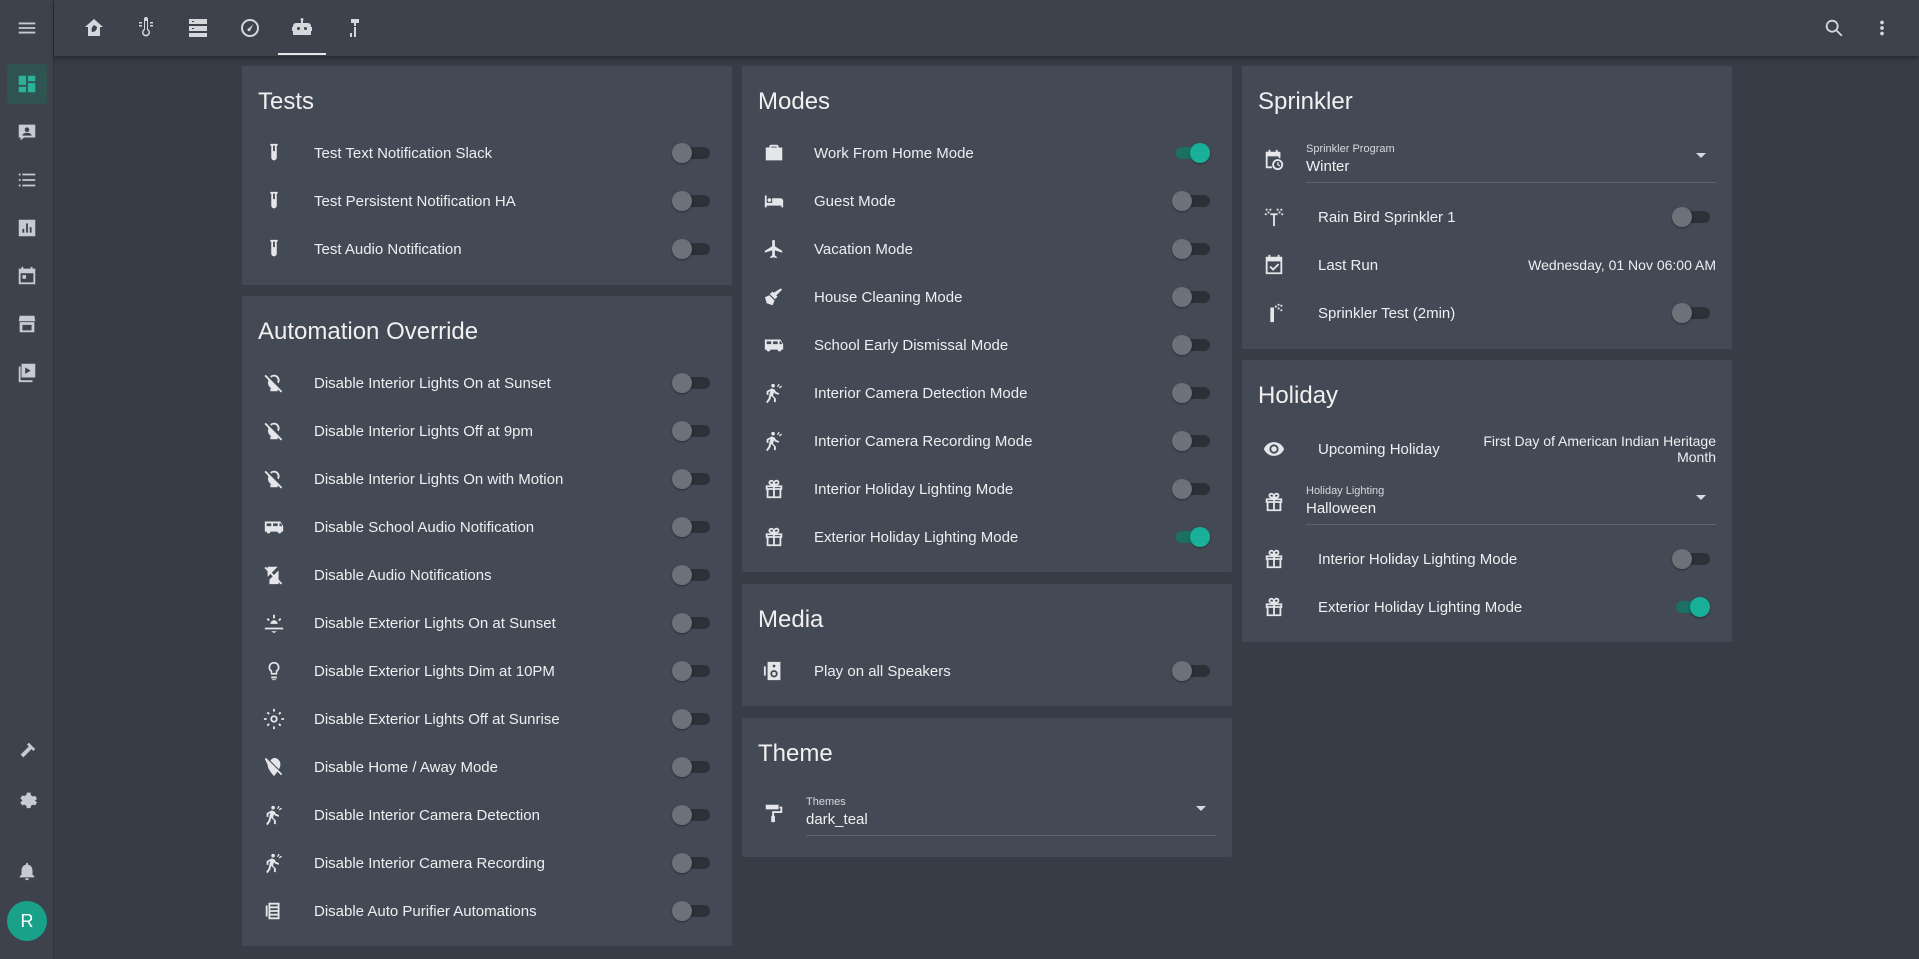 The width and height of the screenshot is (1919, 959). Describe the element at coordinates (1487, 217) in the screenshot. I see `list-item: Rain Bird Sprinkler 1` at that location.